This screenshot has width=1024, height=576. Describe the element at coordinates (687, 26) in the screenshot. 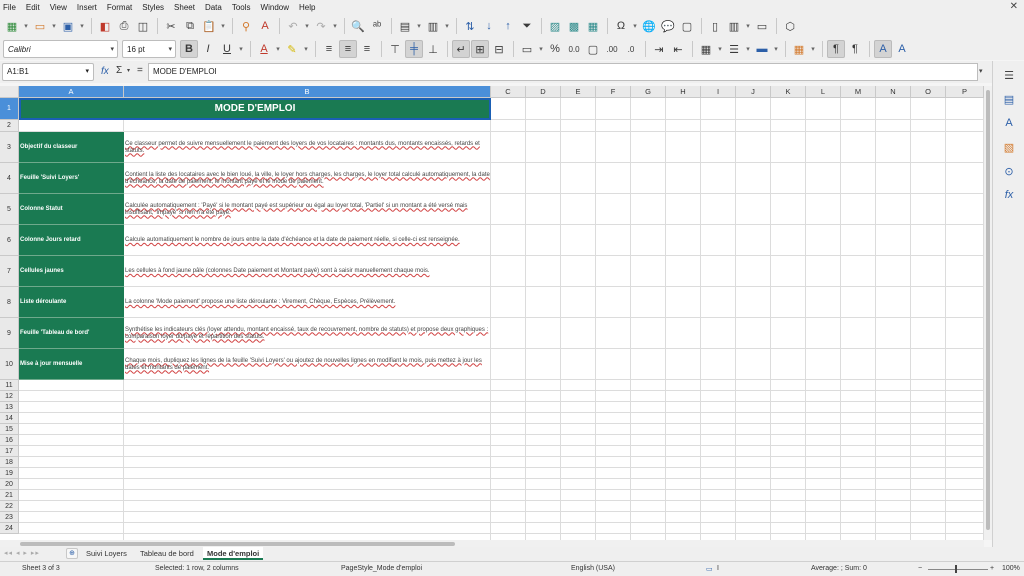

I see `headers-footers-icon: ▢` at that location.